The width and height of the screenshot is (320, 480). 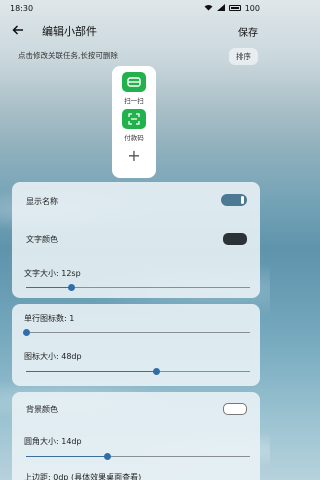 I want to click on text-size-slider-fill, so click(x=48, y=287).